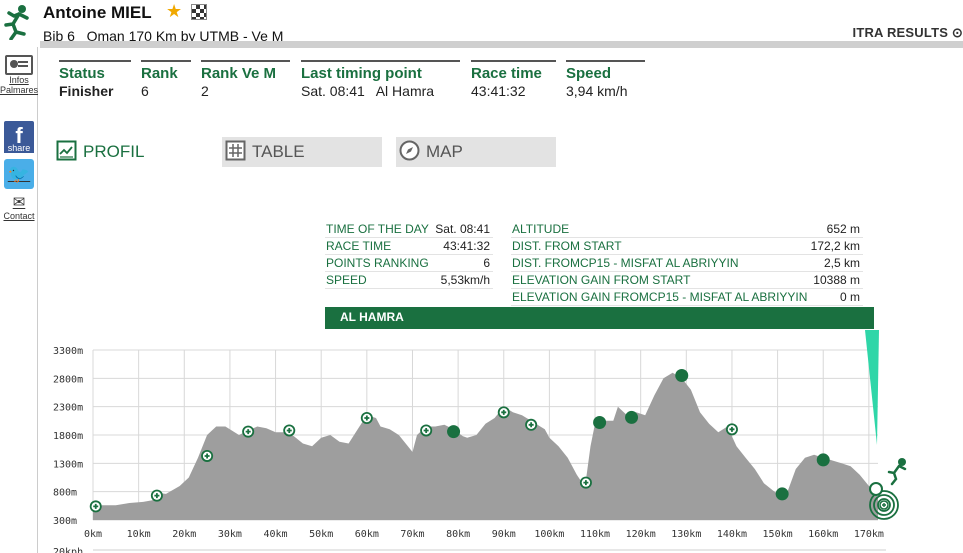  I want to click on twitter-icon: 🐦, so click(19, 174).